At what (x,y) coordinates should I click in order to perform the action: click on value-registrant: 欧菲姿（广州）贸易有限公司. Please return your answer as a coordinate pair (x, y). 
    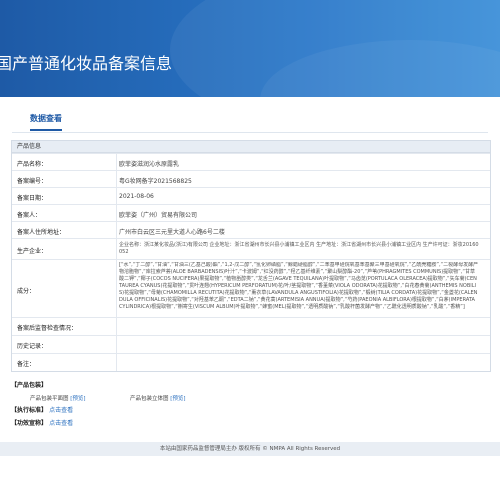
    Looking at the image, I should click on (158, 215).